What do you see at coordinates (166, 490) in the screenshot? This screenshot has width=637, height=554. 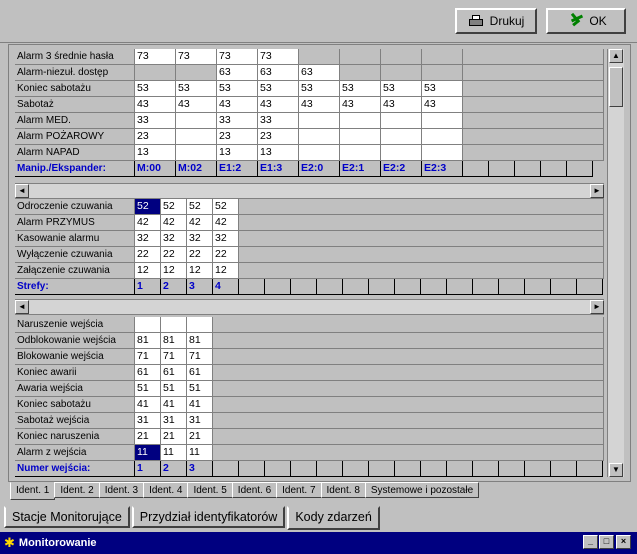 I see `ident-tab: Ident. 4` at bounding box center [166, 490].